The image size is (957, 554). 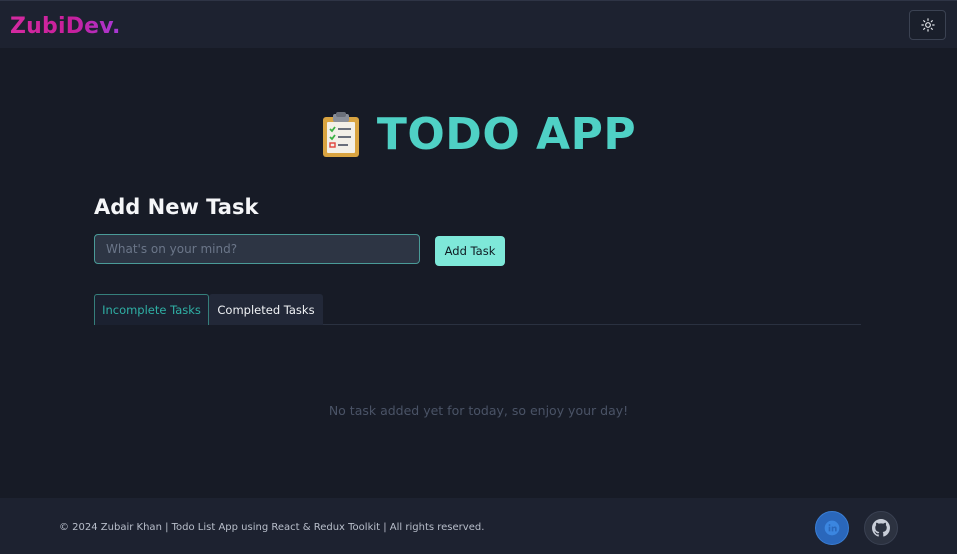 What do you see at coordinates (477, 309) in the screenshot?
I see `task-tabs: Incomplete Tasks Completed Tasks` at bounding box center [477, 309].